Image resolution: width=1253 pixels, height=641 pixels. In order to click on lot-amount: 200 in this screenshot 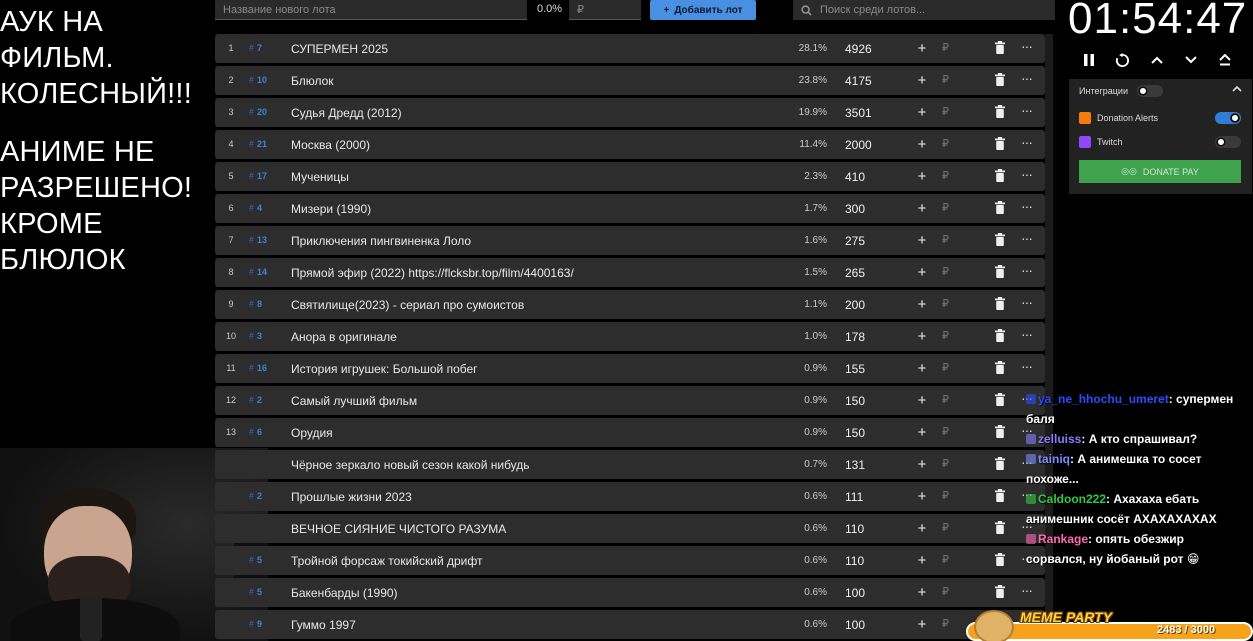, I will do `click(855, 305)`.